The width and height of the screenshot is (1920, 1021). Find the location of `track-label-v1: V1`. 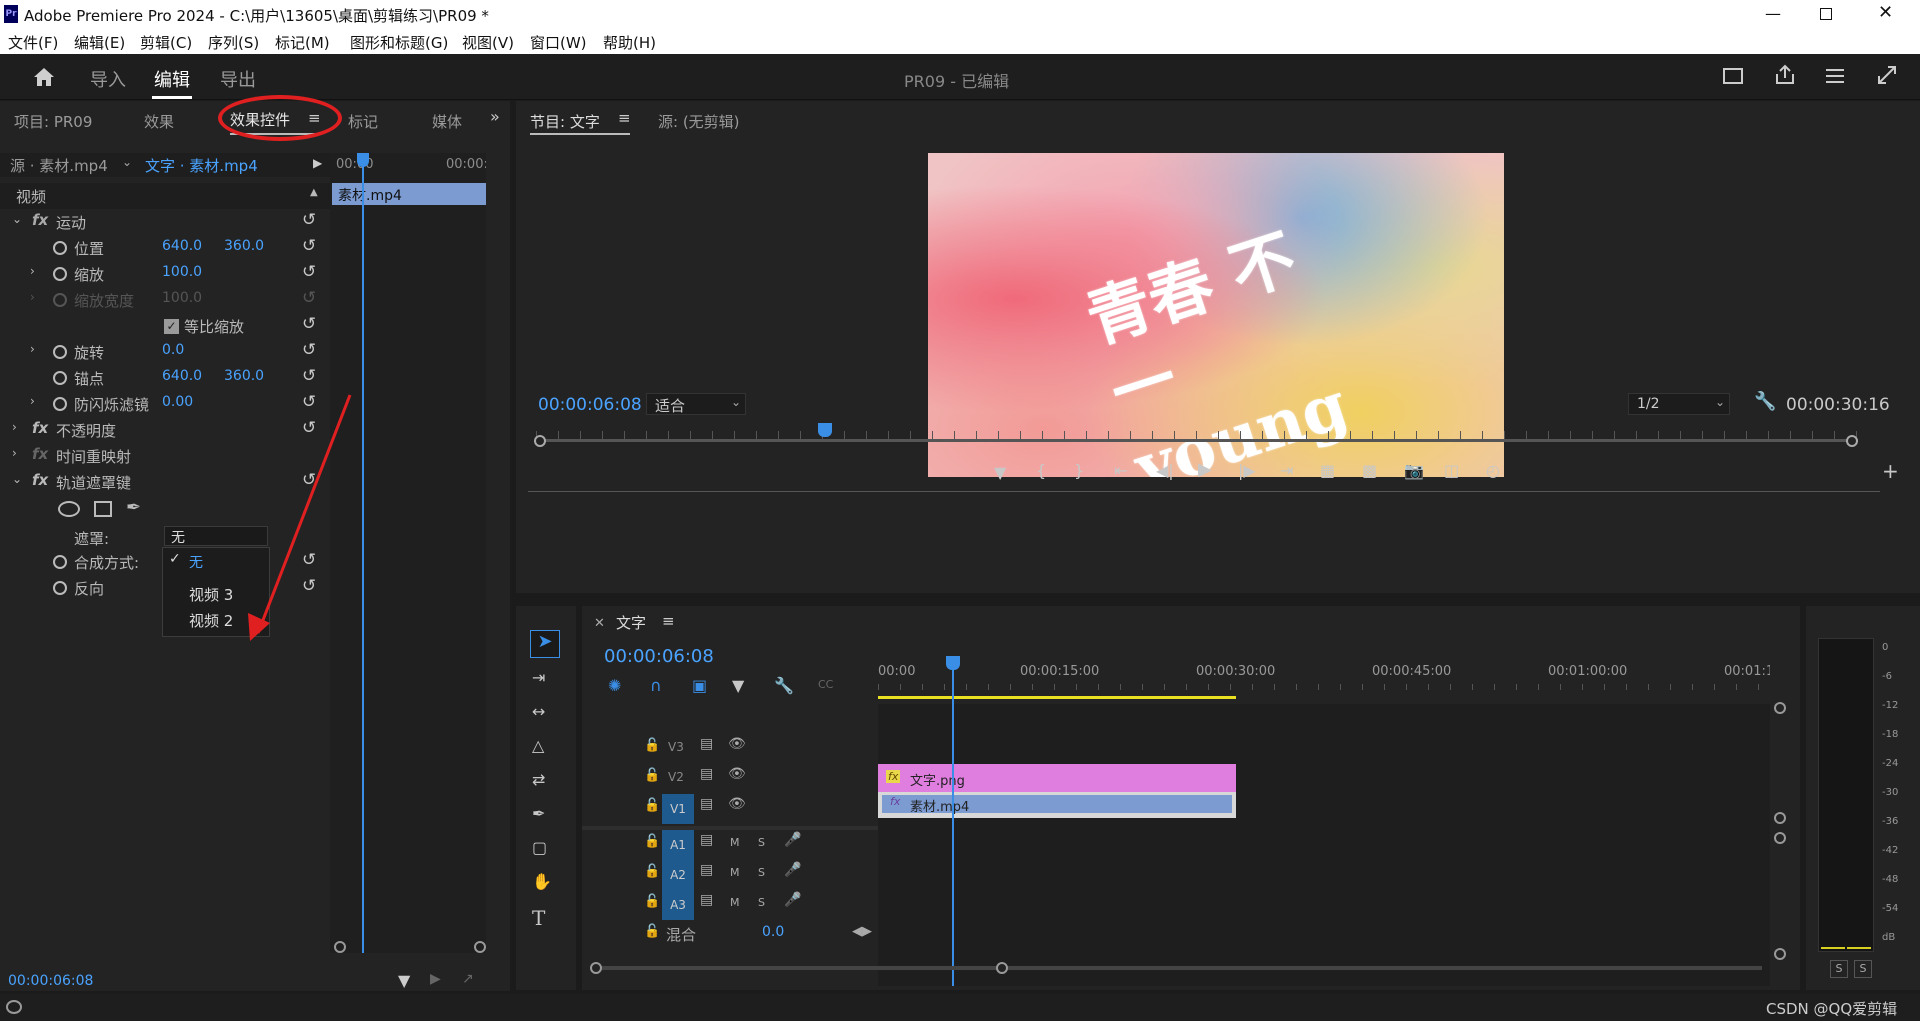

track-label-v1: V1 is located at coordinates (678, 809).